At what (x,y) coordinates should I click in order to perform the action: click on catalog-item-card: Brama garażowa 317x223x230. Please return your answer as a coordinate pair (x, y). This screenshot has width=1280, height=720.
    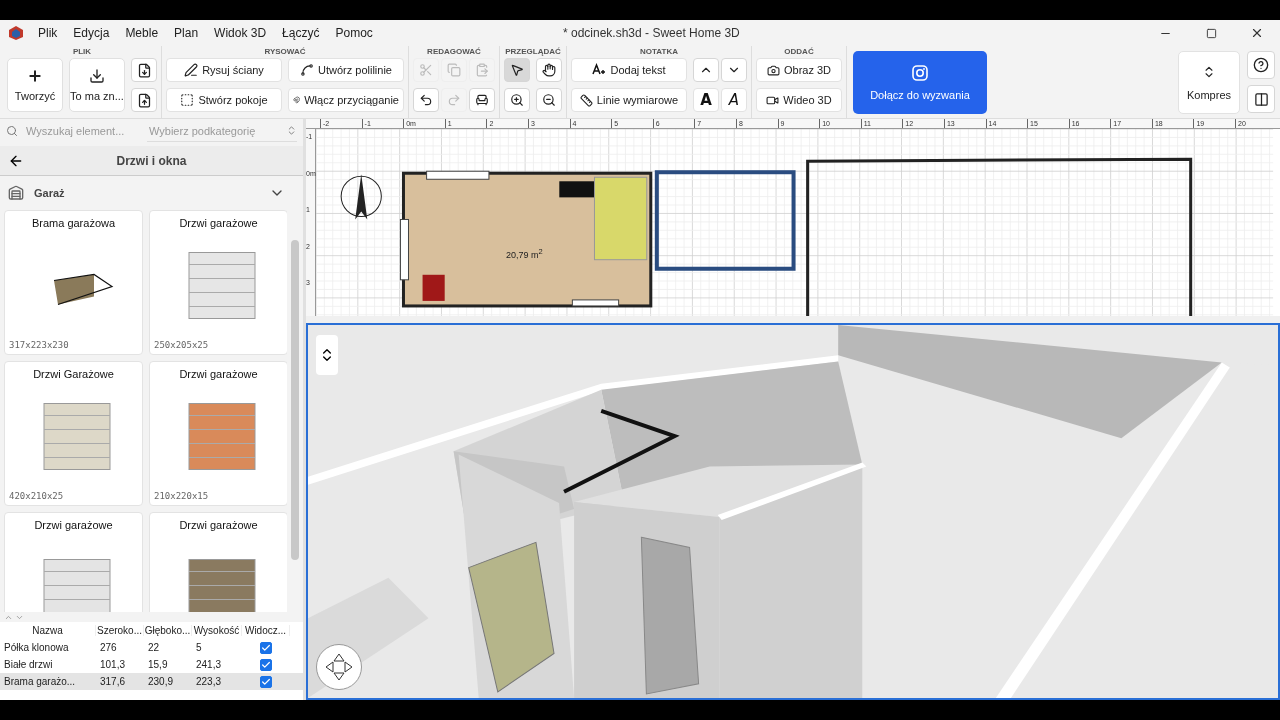
    Looking at the image, I should click on (73, 282).